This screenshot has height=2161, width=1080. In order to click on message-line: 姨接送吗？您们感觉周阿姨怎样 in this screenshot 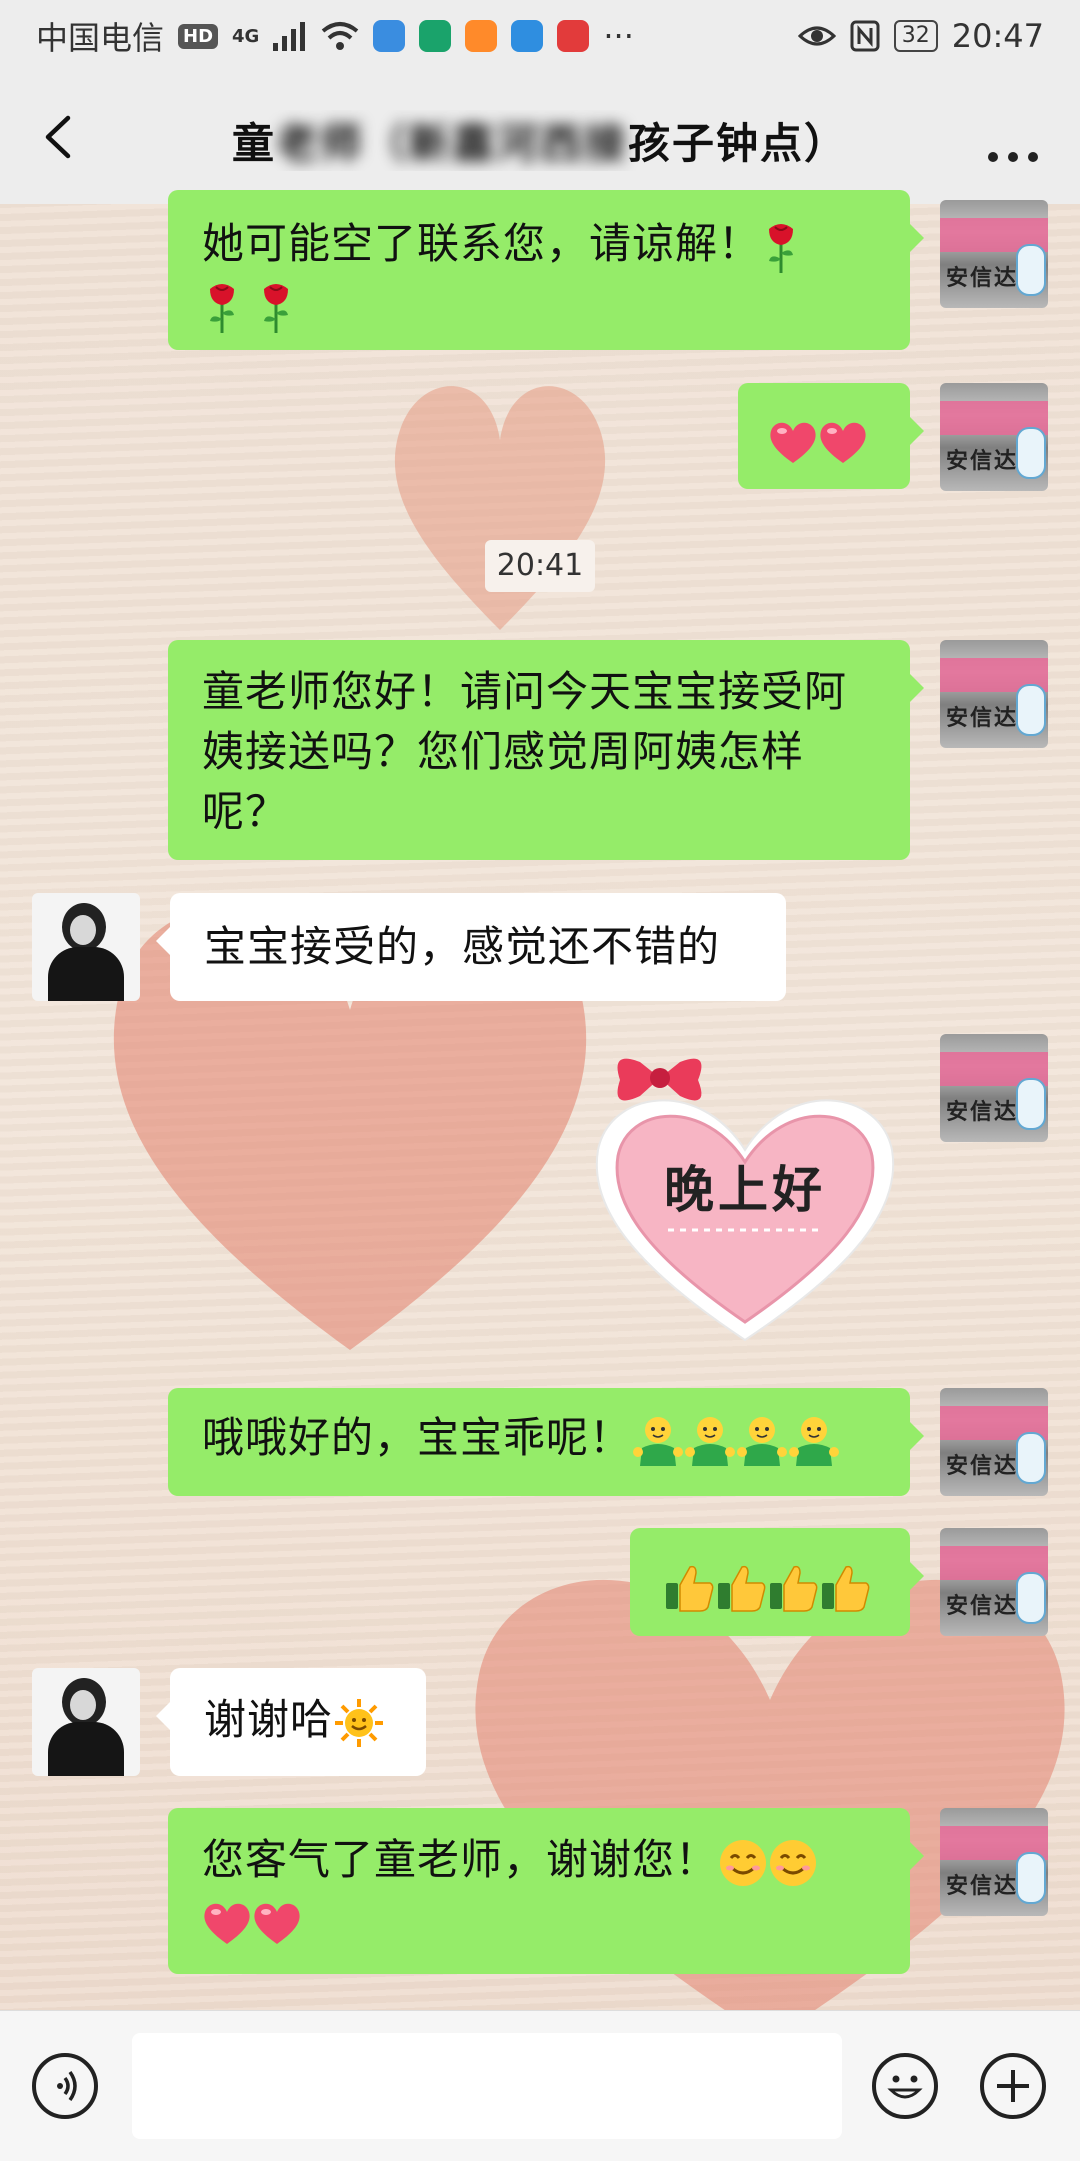, I will do `click(503, 751)`.